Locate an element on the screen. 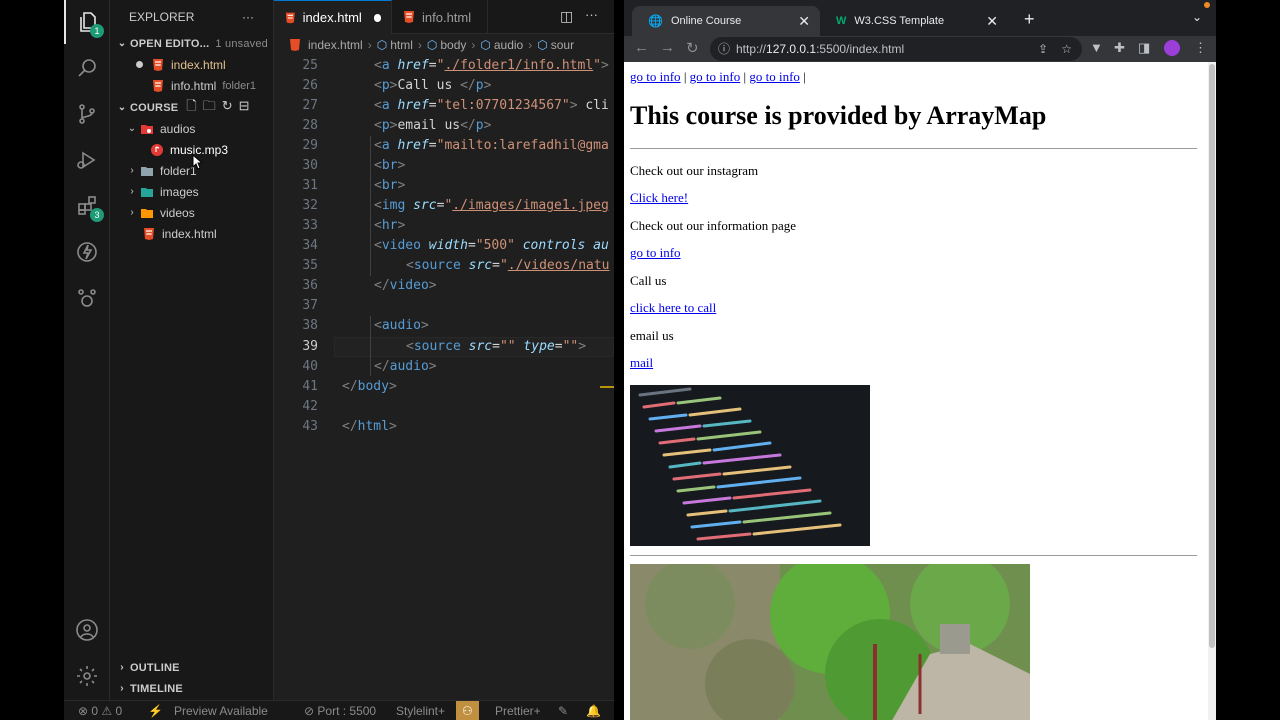 The width and height of the screenshot is (1280, 720). info-page-text: Check out our information page is located at coordinates (713, 225).